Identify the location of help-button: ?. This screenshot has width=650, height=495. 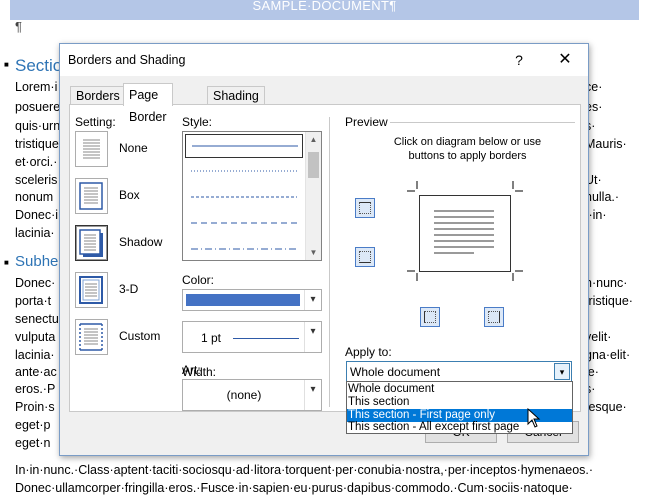
(519, 60).